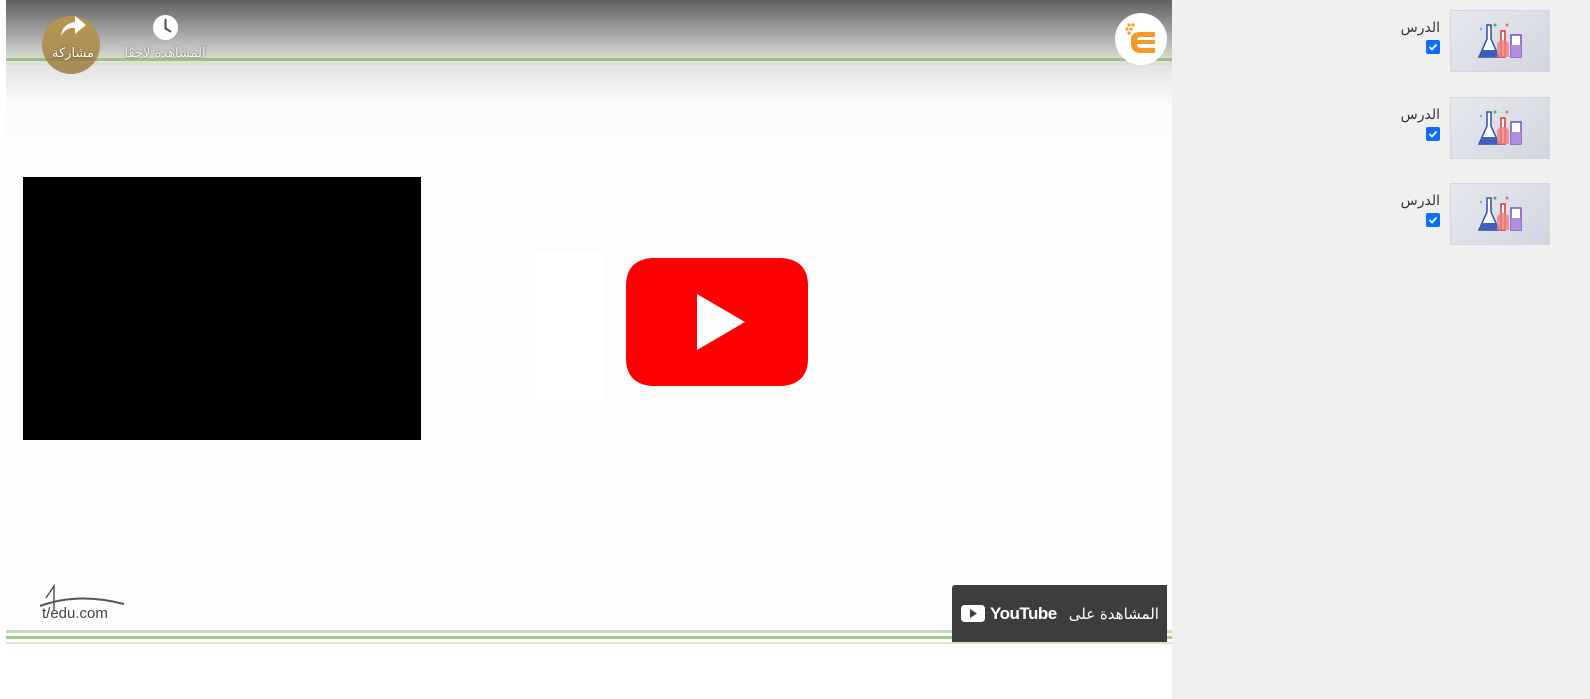 The height and width of the screenshot is (699, 1590). Describe the element at coordinates (1113, 613) in the screenshot. I see `watch-on-label: المشاهدة على` at that location.